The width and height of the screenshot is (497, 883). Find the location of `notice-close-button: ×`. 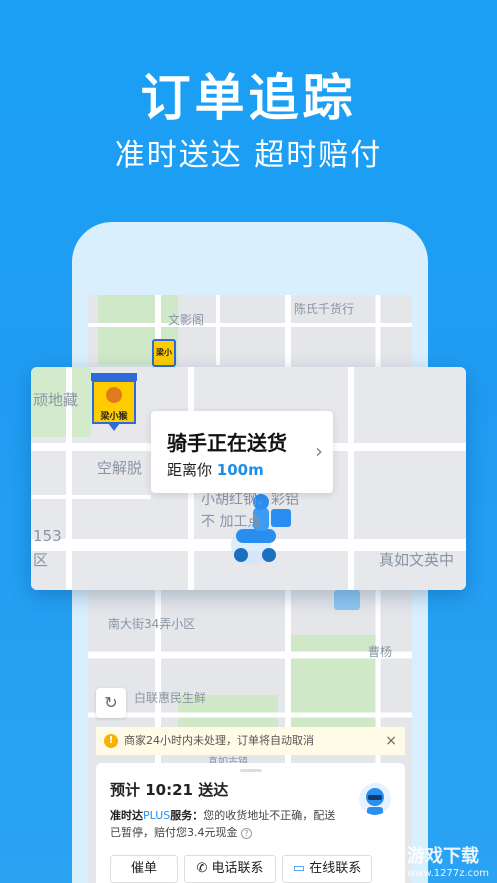

notice-close-button: × is located at coordinates (391, 741).